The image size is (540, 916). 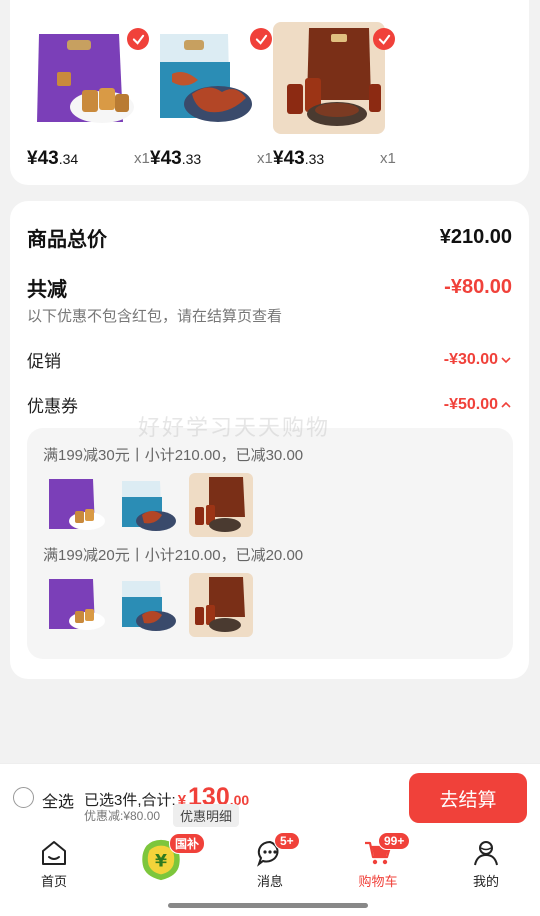 I want to click on coupon-value: -¥50.00, so click(x=470, y=404).